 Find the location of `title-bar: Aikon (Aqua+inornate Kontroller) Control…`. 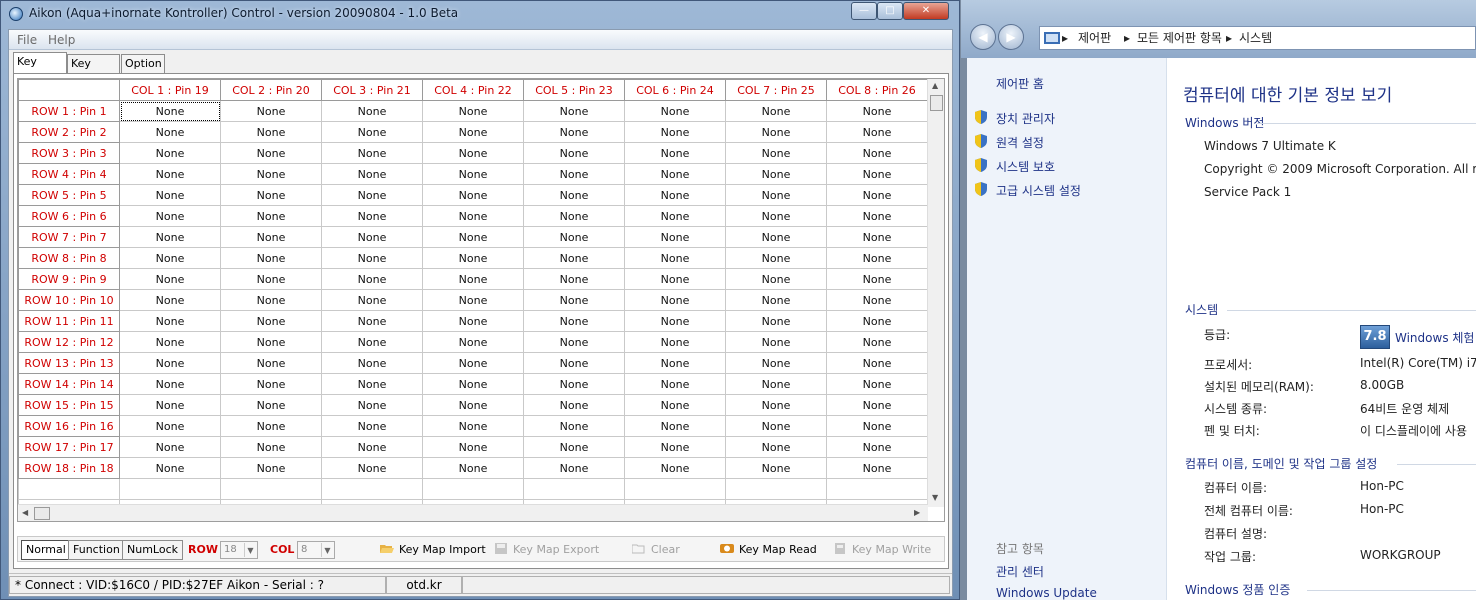

title-bar: Aikon (Aqua+inornate Kontroller) Control… is located at coordinates (480, 14).